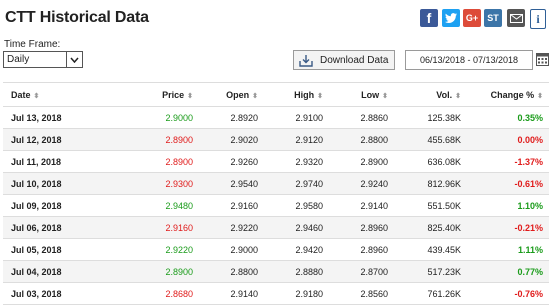 This screenshot has width=551, height=305. I want to click on cell-change: -0.61%, so click(508, 183).